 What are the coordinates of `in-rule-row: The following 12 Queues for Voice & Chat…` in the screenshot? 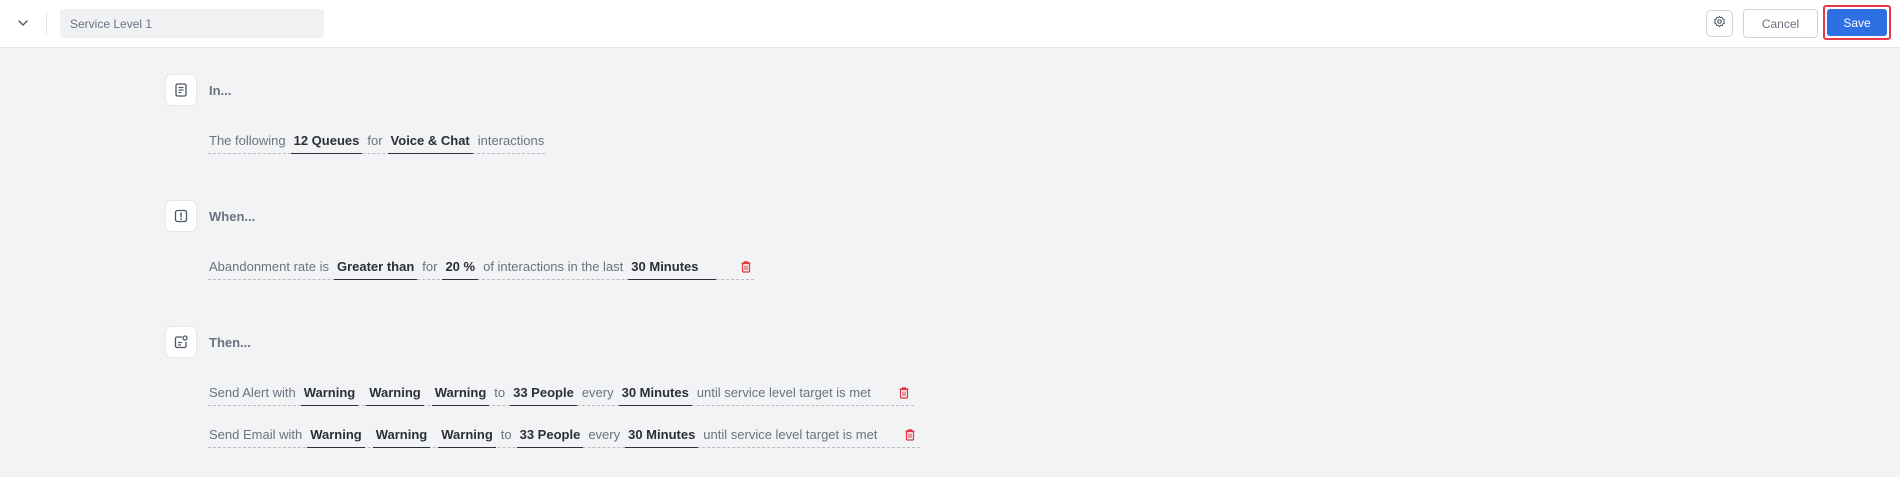 It's located at (377, 141).